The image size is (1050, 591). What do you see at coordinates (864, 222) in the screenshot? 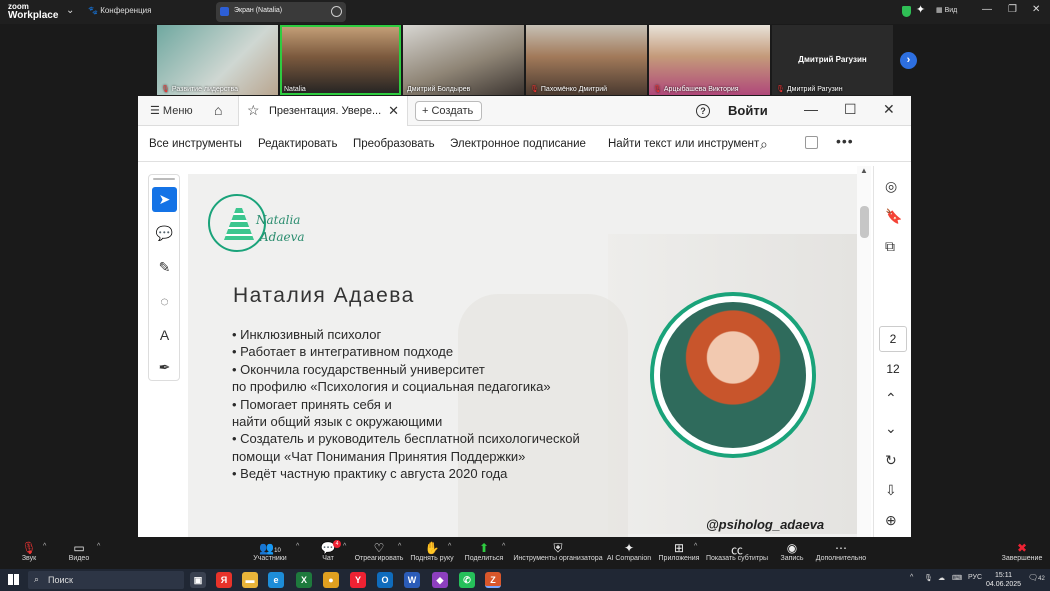
I see `scroll-thumb` at bounding box center [864, 222].